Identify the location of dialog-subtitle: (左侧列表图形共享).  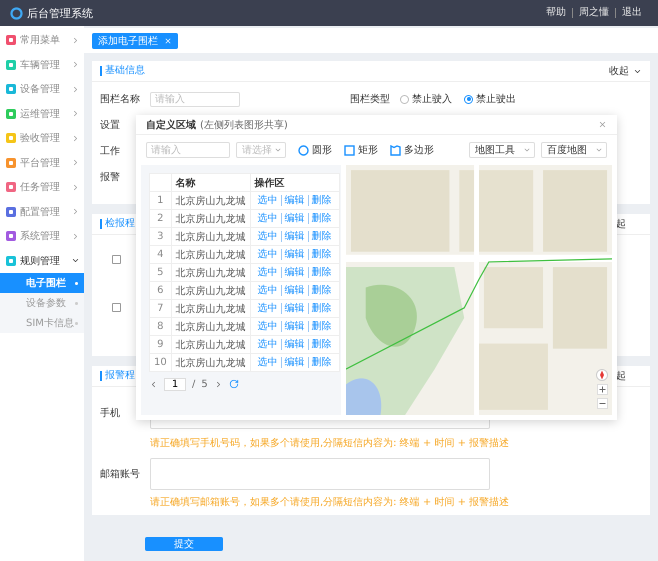
(244, 125).